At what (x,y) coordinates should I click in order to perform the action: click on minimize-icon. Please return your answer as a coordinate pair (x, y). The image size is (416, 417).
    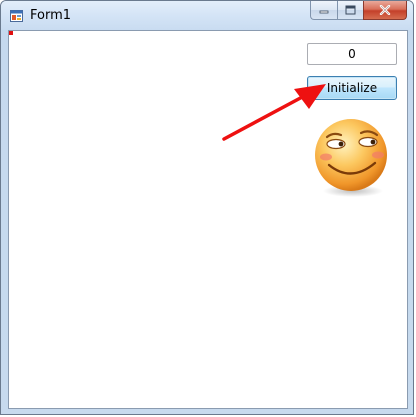
    Looking at the image, I should click on (324, 12).